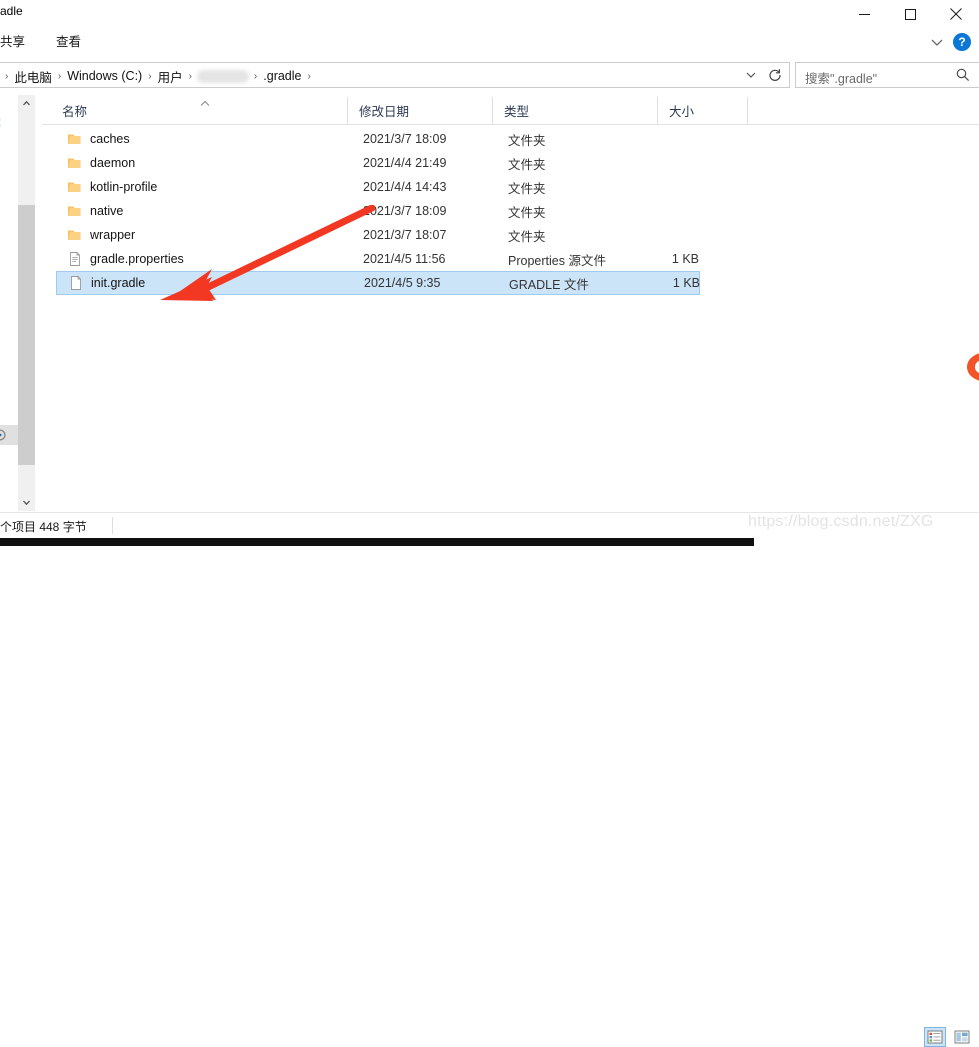  I want to click on status-divider, so click(112, 525).